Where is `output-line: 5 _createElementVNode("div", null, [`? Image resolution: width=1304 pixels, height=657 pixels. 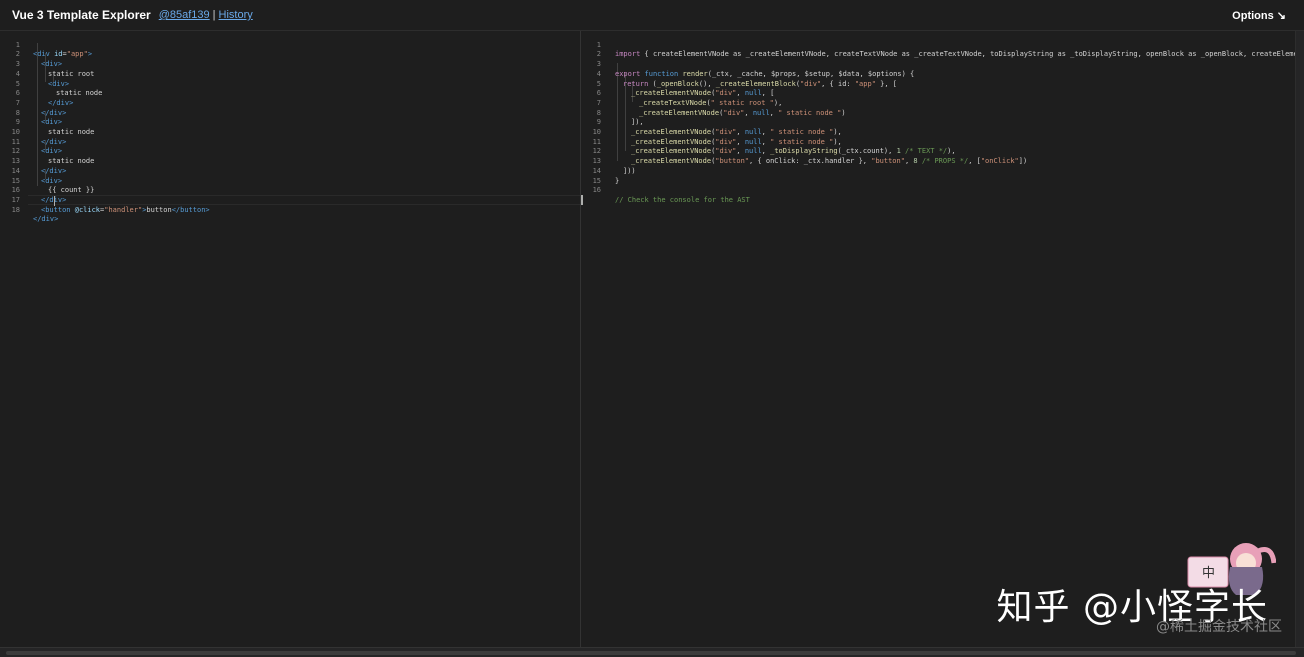
output-line: 5 _createElementVNode("div", null, [ is located at coordinates (685, 88).